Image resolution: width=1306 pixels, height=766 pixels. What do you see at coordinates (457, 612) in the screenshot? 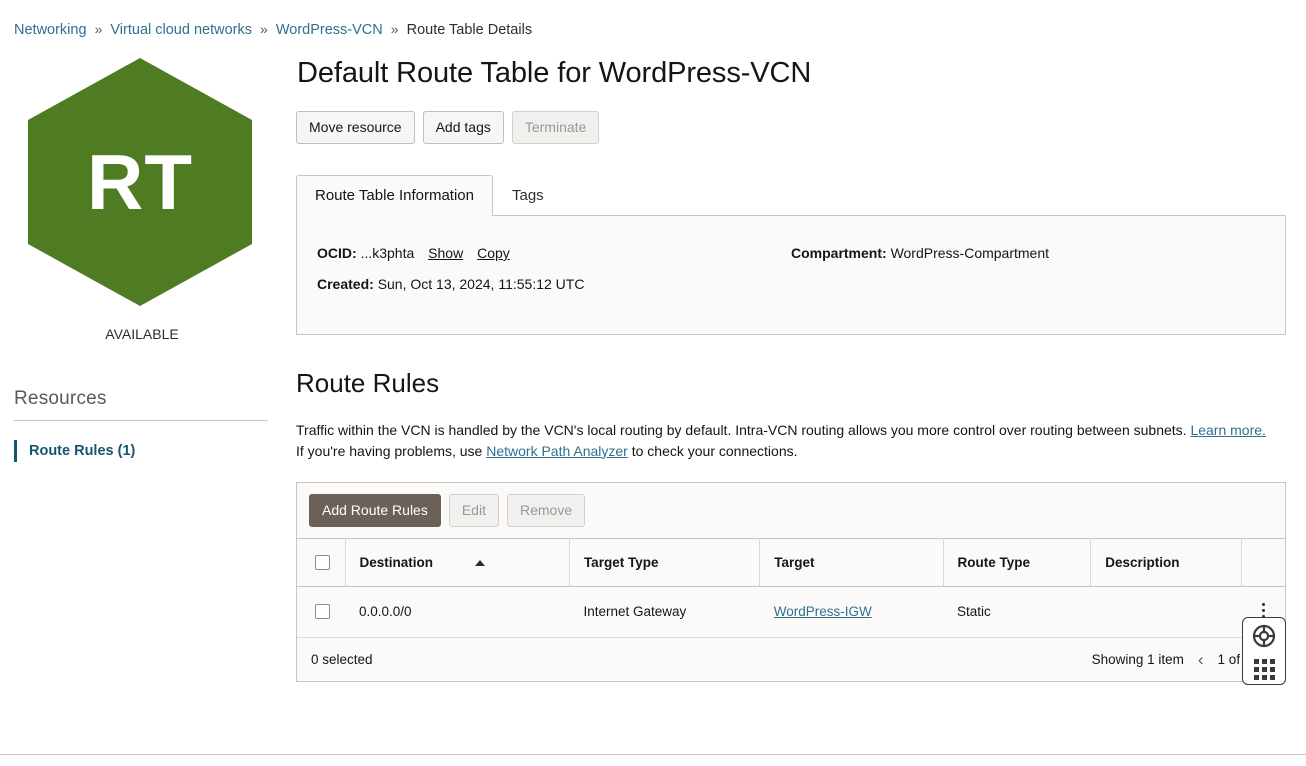
I see `cell-destination: 0.0.0.0/0` at bounding box center [457, 612].